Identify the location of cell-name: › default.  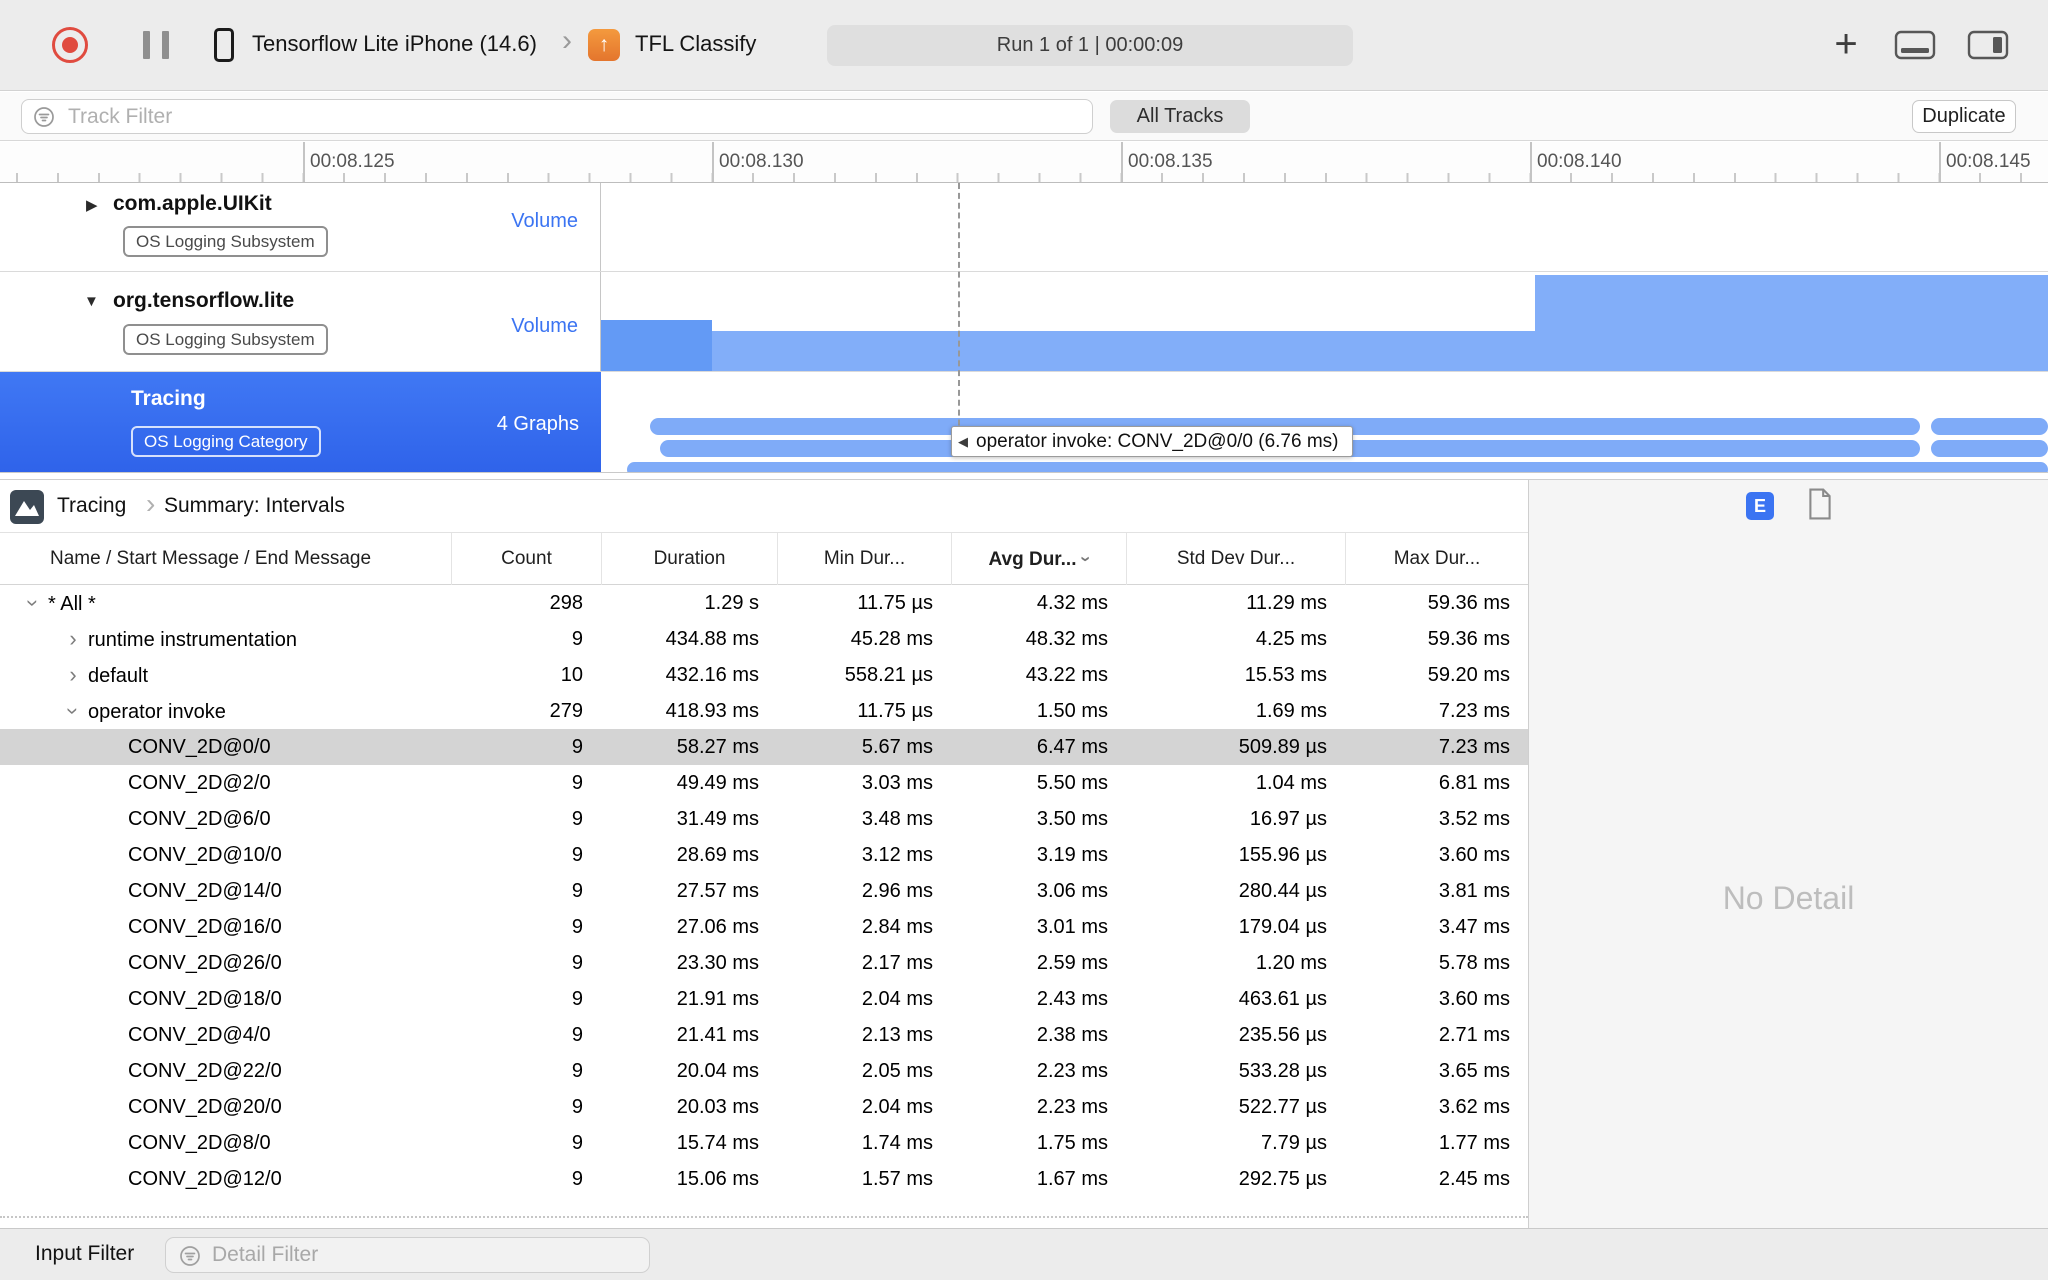
(225, 675).